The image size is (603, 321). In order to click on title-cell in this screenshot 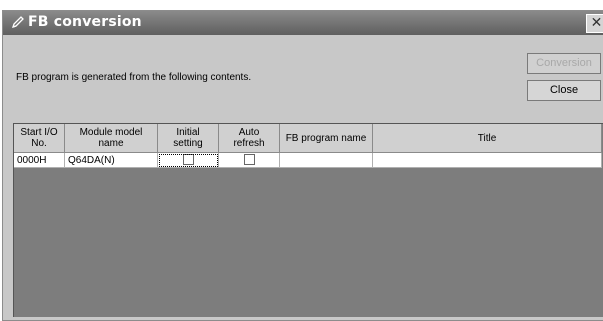, I will do `click(487, 160)`.